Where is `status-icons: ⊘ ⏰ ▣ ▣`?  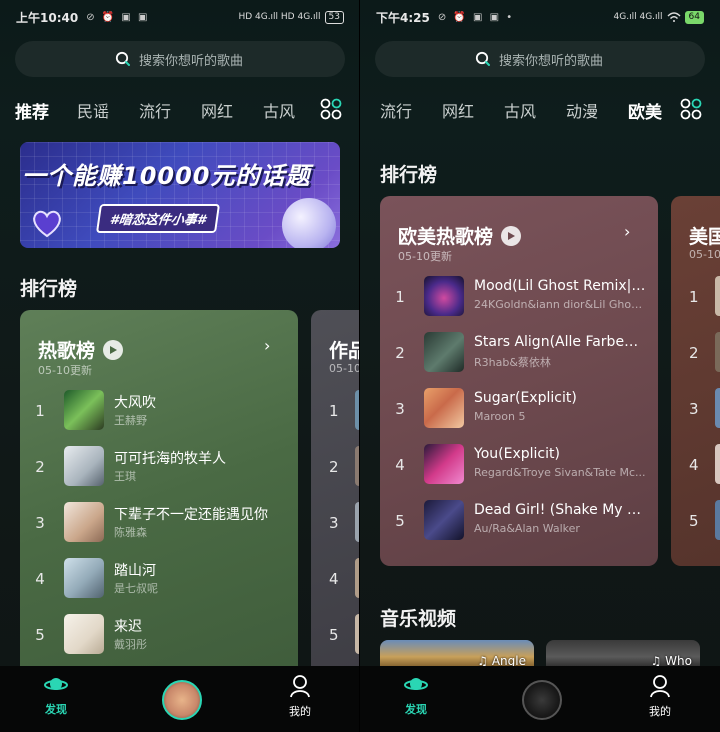 status-icons: ⊘ ⏰ ▣ ▣ is located at coordinates (118, 17).